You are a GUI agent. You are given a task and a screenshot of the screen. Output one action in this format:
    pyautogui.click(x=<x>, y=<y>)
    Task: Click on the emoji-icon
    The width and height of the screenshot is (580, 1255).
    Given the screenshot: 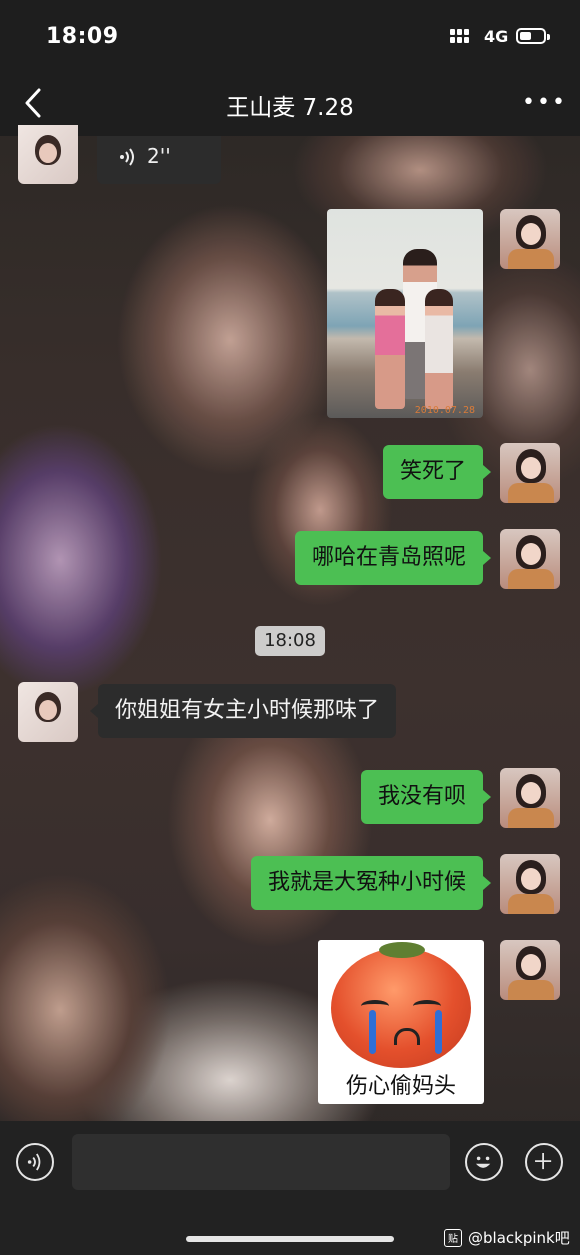 What is the action you would take?
    pyautogui.click(x=484, y=1162)
    